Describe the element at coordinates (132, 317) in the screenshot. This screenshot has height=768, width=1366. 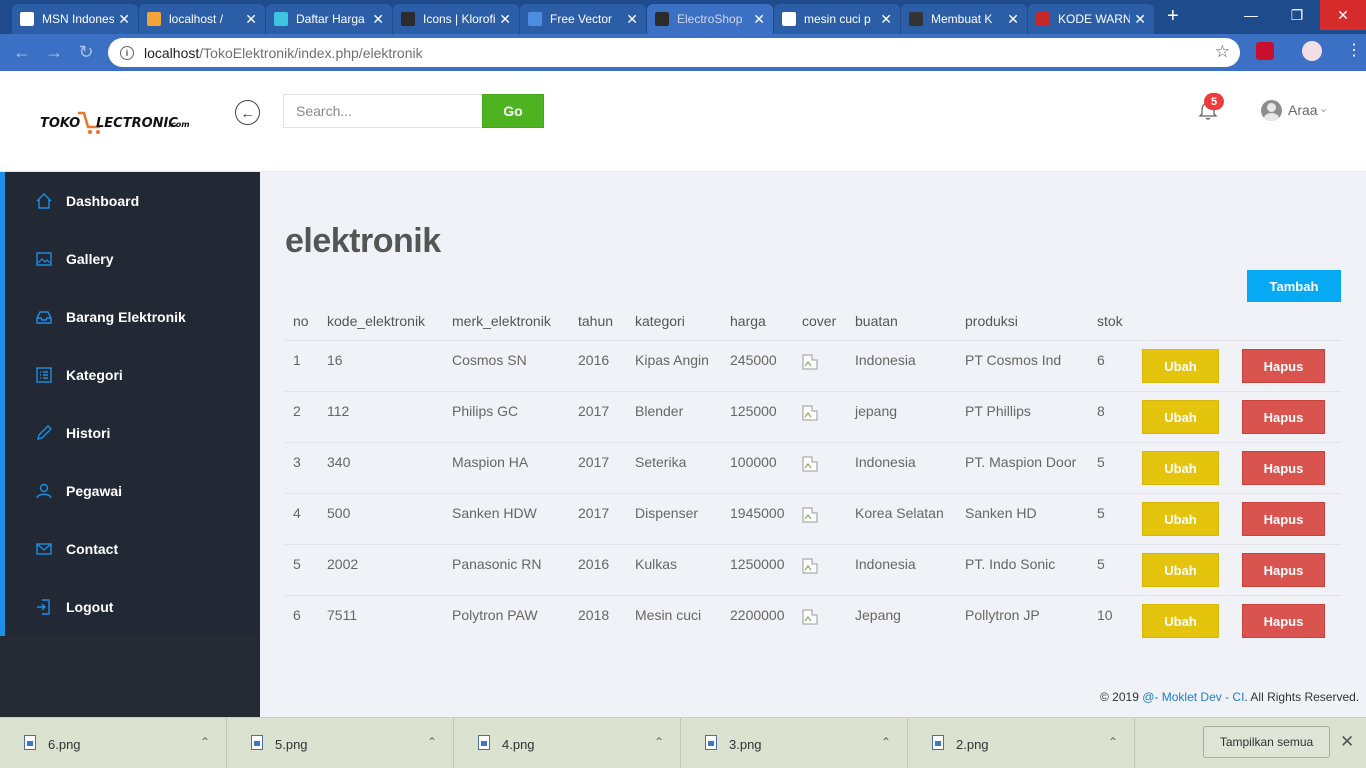
I see `sidebar-item-barang-elektronik: Barang Elektronik` at that location.